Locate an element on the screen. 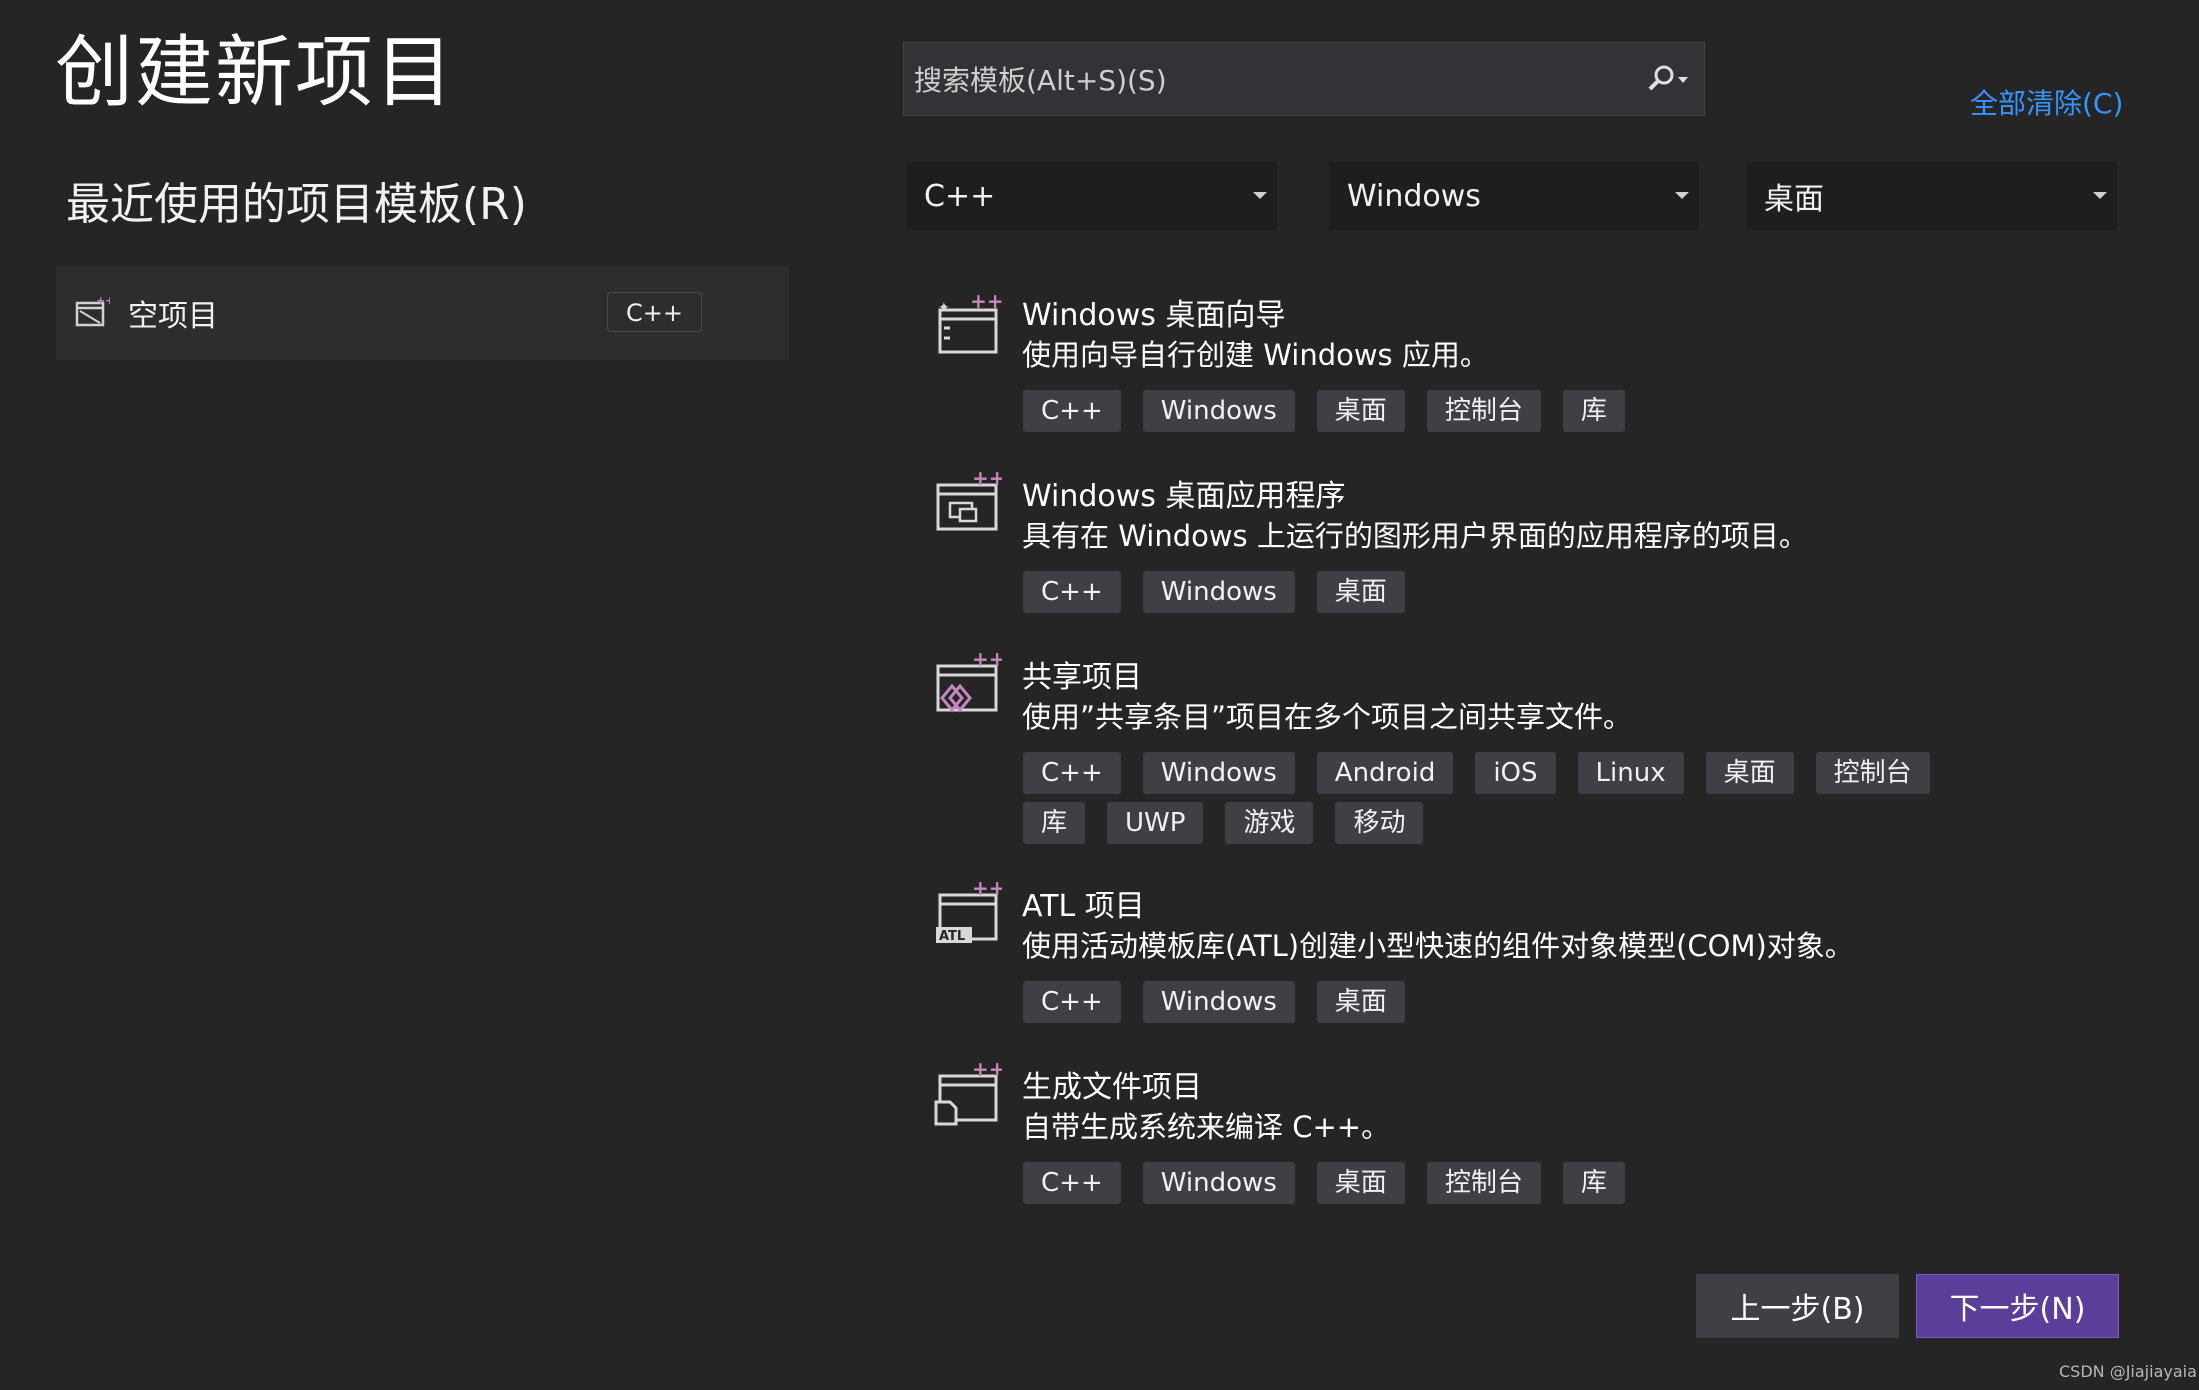  next-button: 下一步(N) is located at coordinates (2017, 1306).